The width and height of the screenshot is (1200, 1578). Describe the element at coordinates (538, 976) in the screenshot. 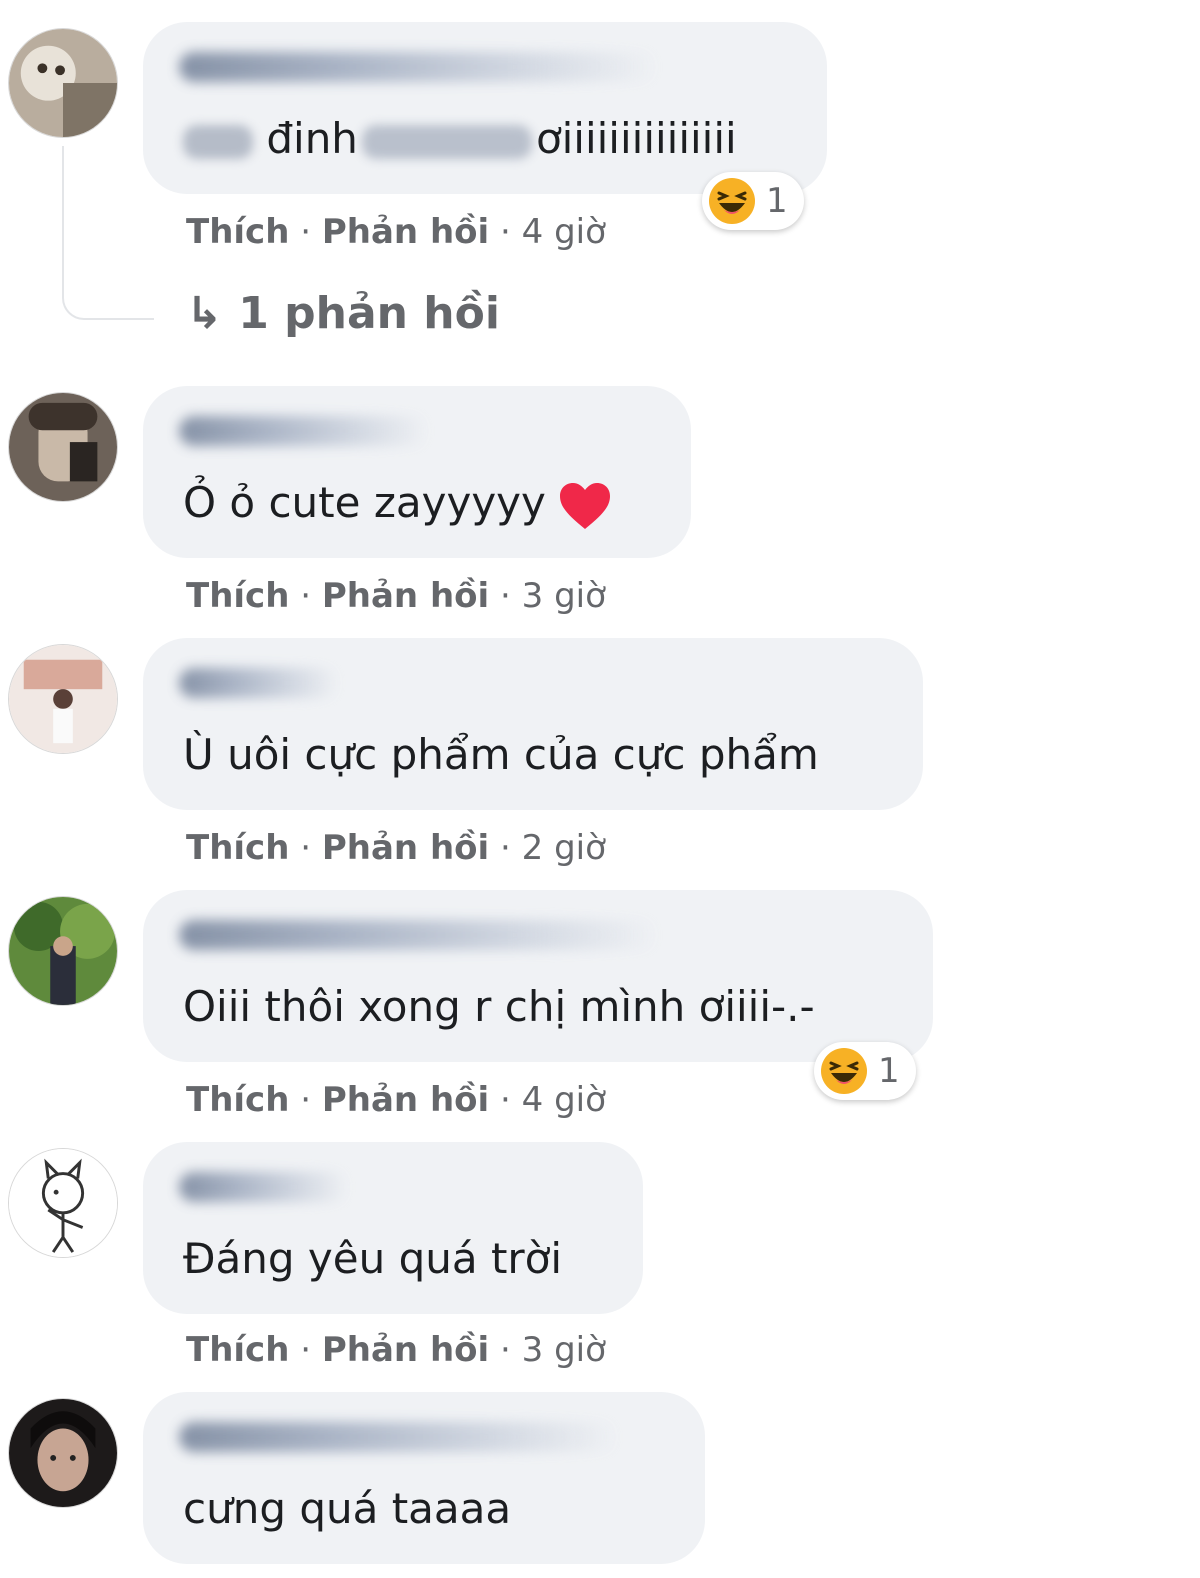

I see `comment-bubble: Oiii thôi xong r chị mình ơiiii-.-` at that location.